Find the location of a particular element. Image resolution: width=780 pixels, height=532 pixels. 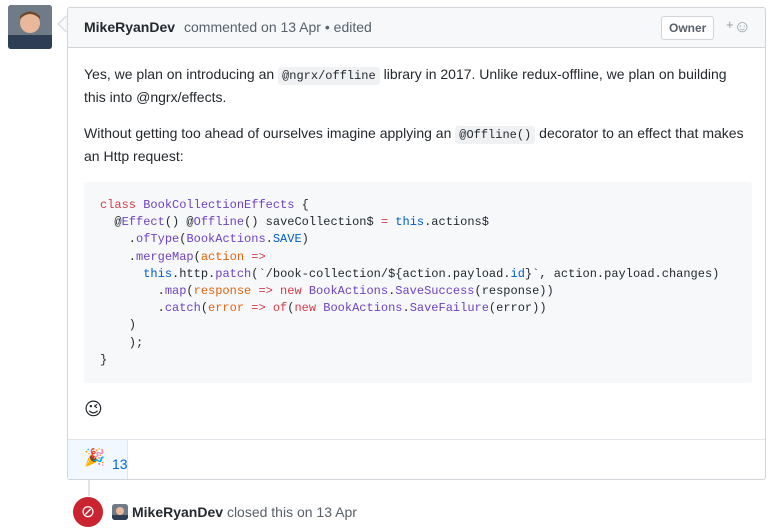

author-avatar is located at coordinates (30, 27).